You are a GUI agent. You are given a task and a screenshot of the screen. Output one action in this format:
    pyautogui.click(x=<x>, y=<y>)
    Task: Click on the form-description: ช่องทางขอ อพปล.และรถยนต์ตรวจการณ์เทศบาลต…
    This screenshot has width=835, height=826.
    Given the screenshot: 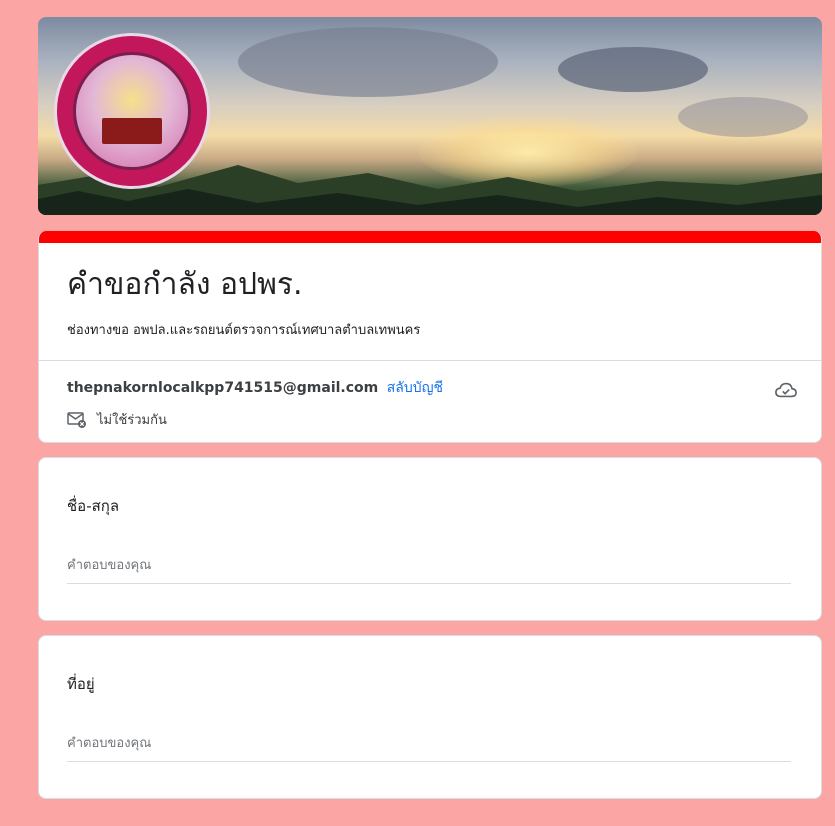 What is the action you would take?
    pyautogui.click(x=244, y=330)
    